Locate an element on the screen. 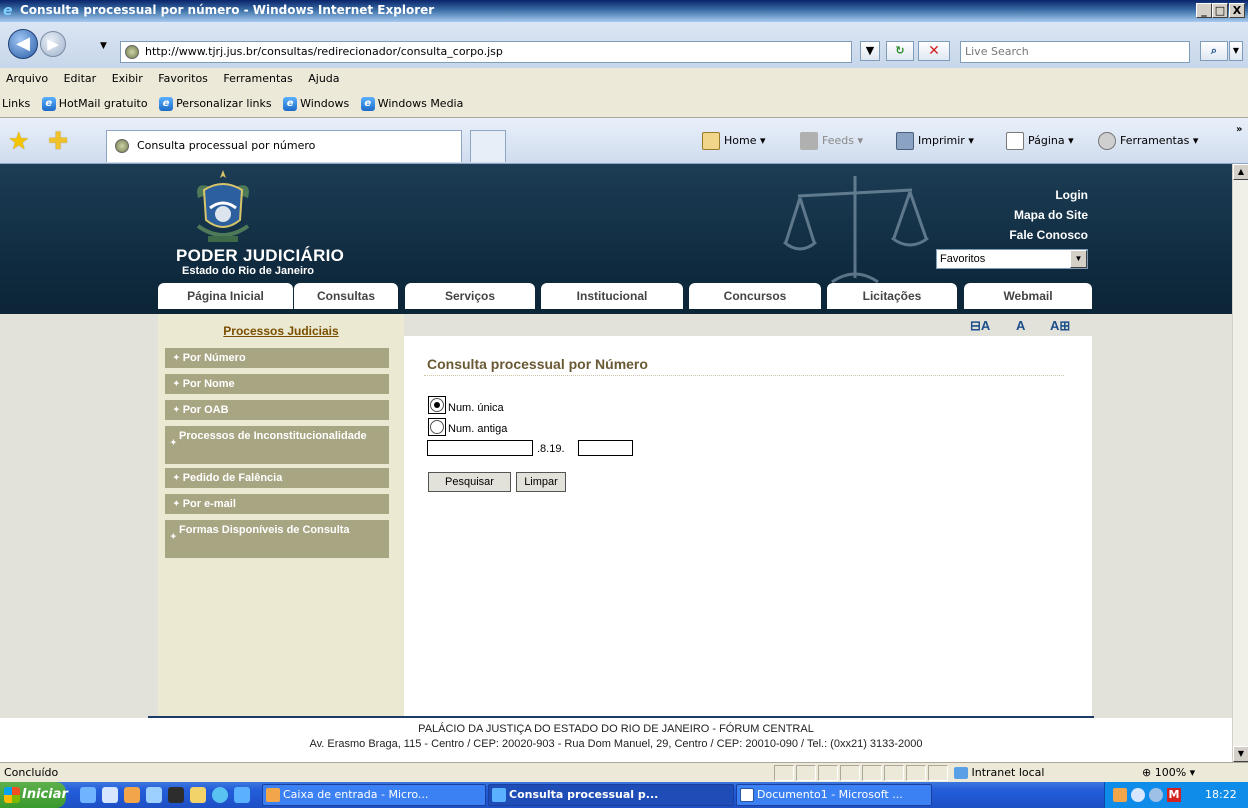  menu-ferramentas: Ferramentas is located at coordinates (257, 78).